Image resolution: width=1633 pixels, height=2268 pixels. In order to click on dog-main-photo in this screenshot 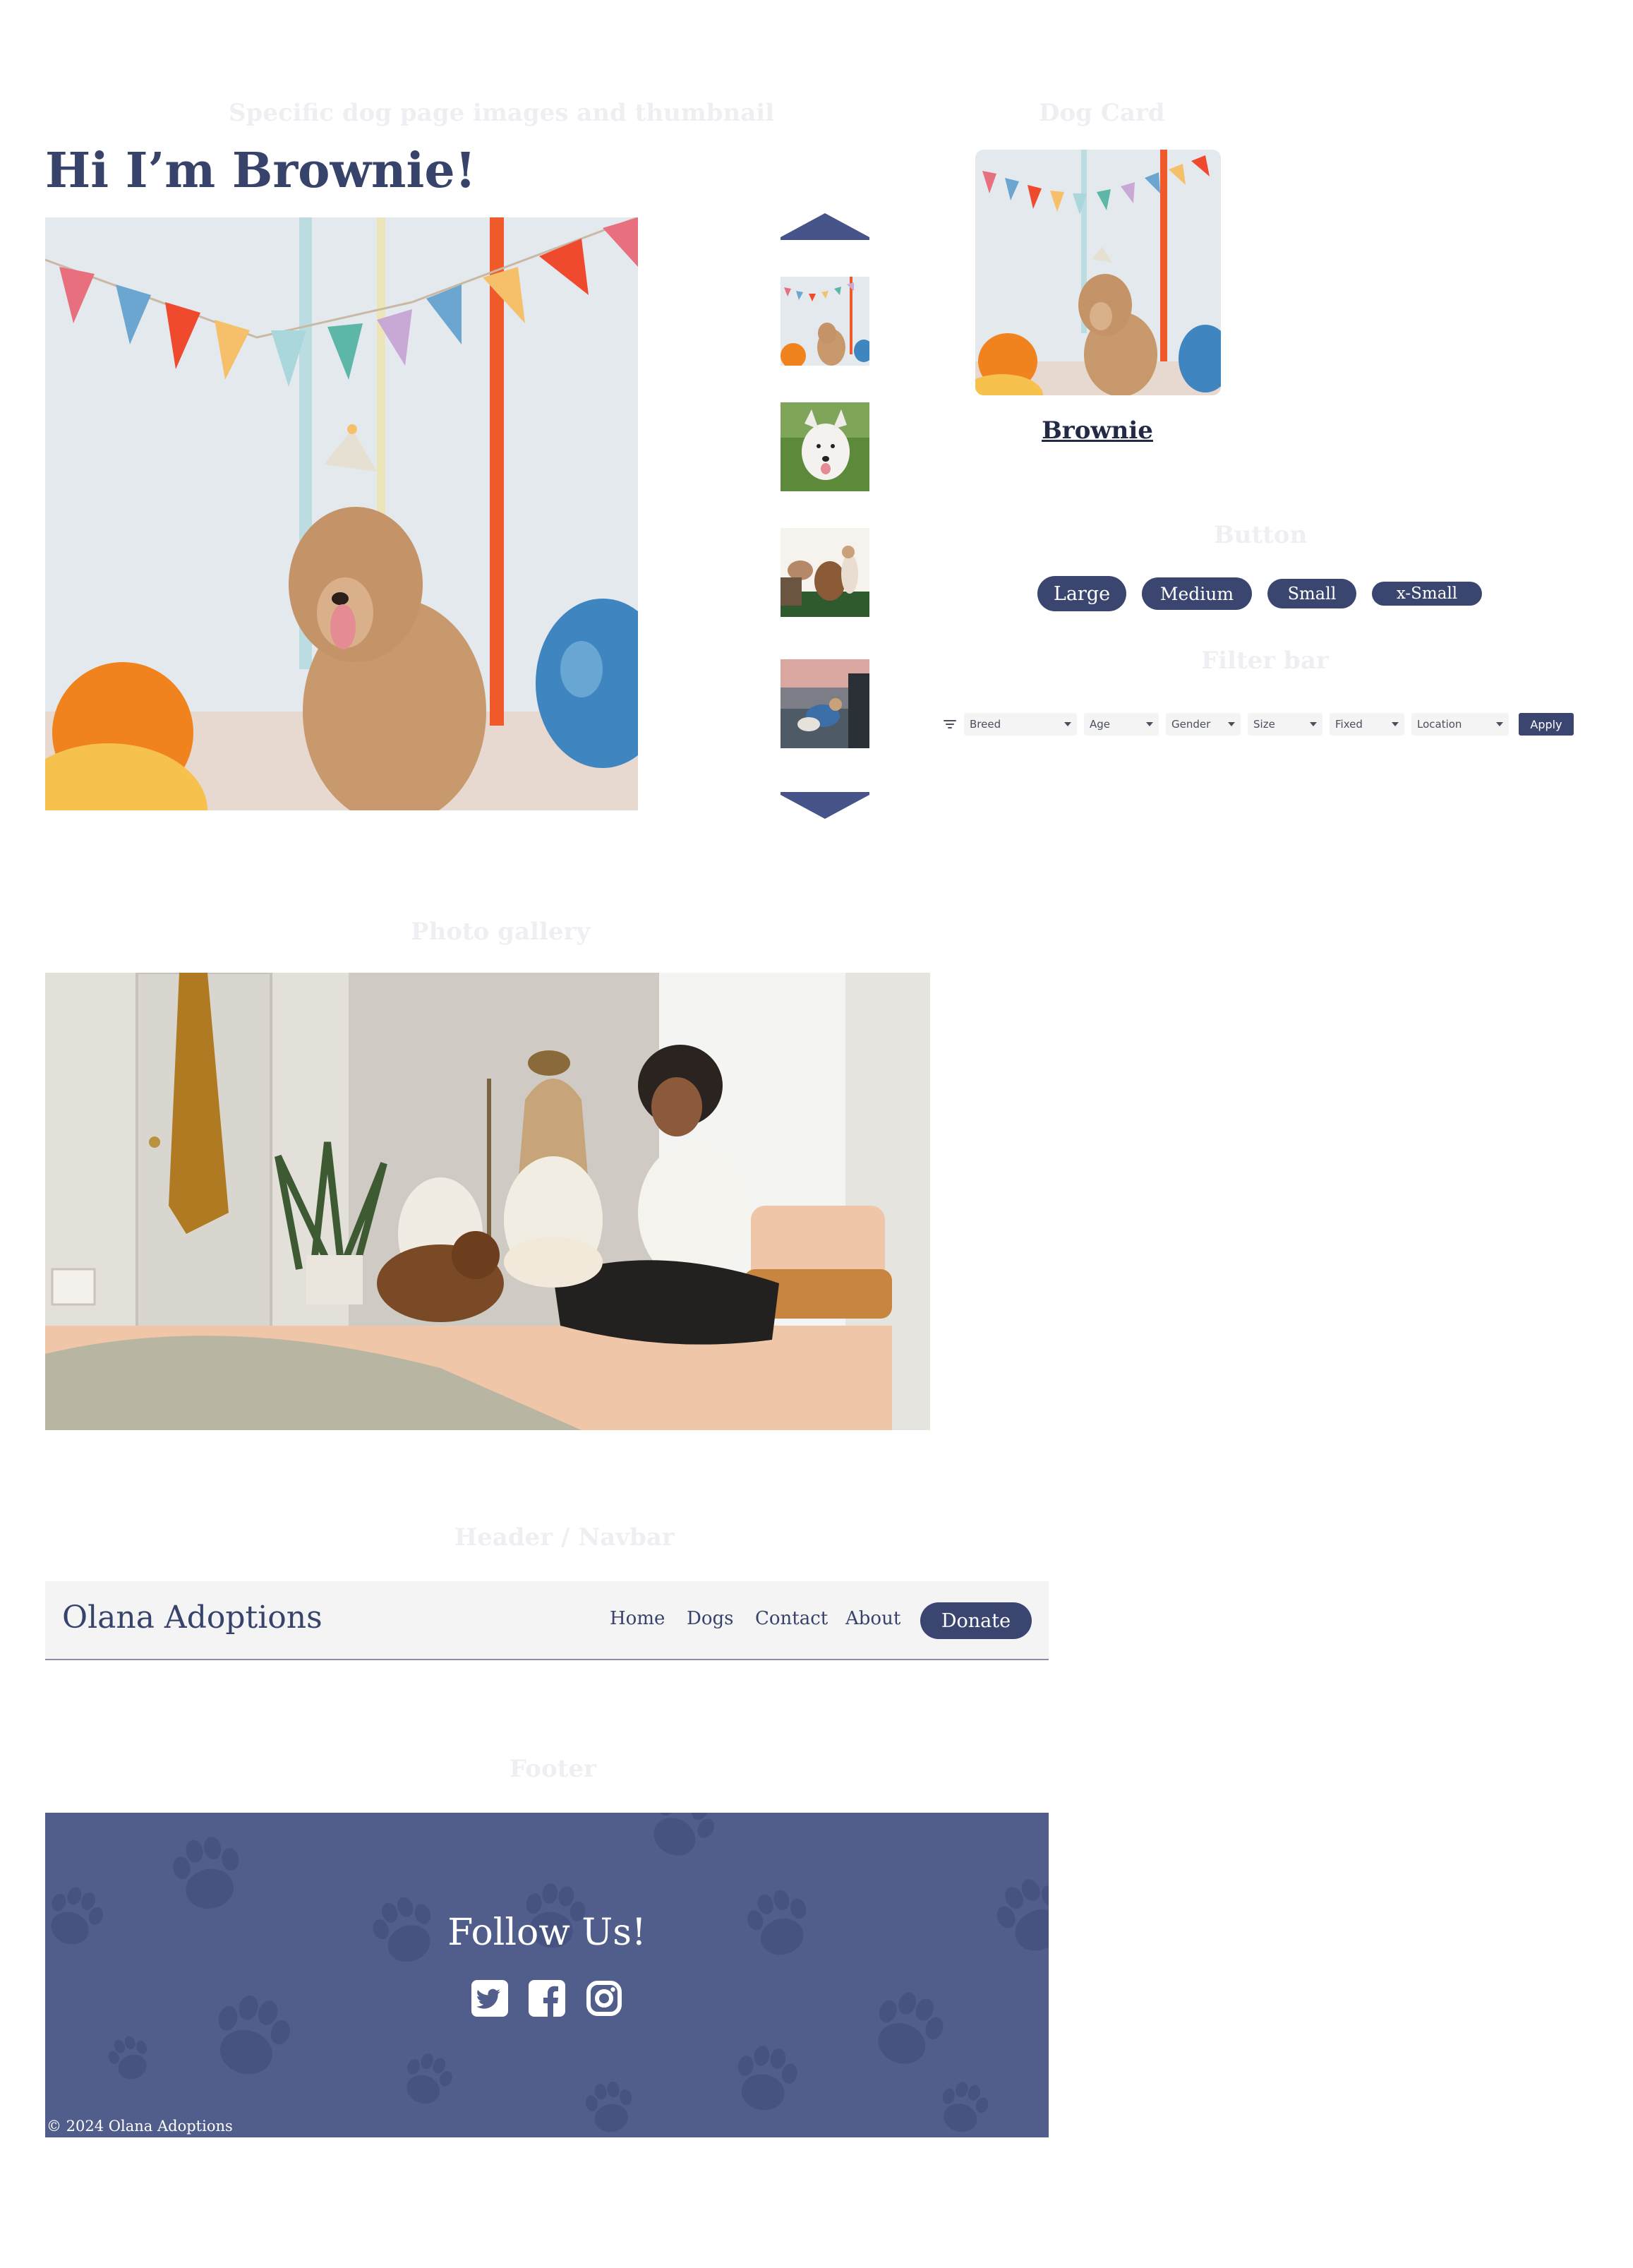, I will do `click(341, 514)`.